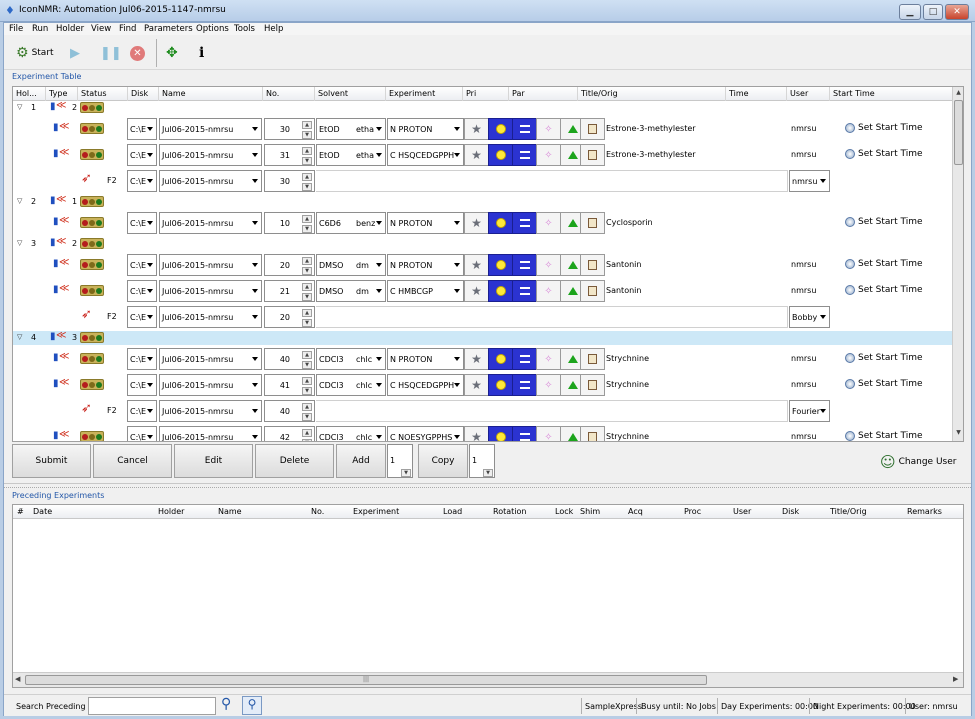  What do you see at coordinates (599, 93) in the screenshot?
I see `column-header: Title/Orig` at bounding box center [599, 93].